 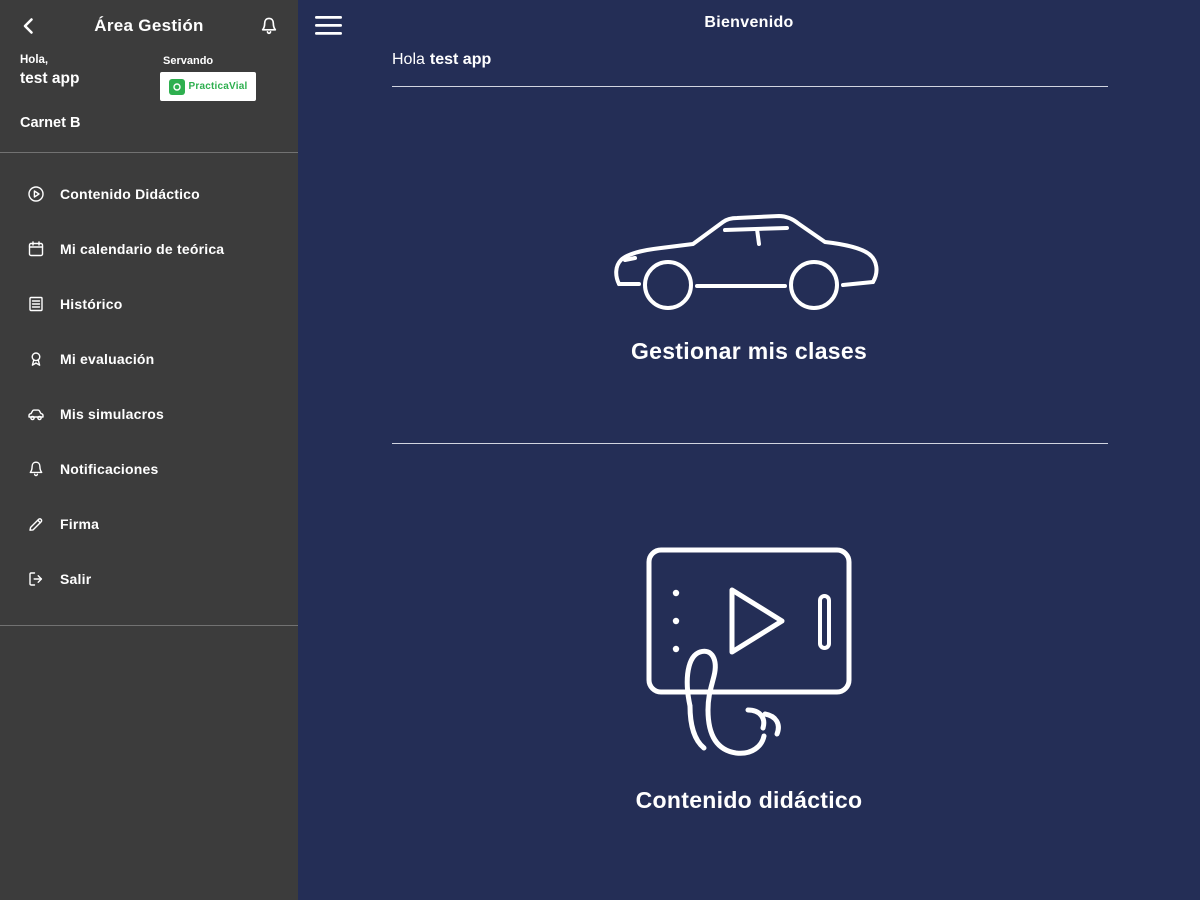 I want to click on sidebar-item-label: Mi evaluación, so click(x=107, y=358).